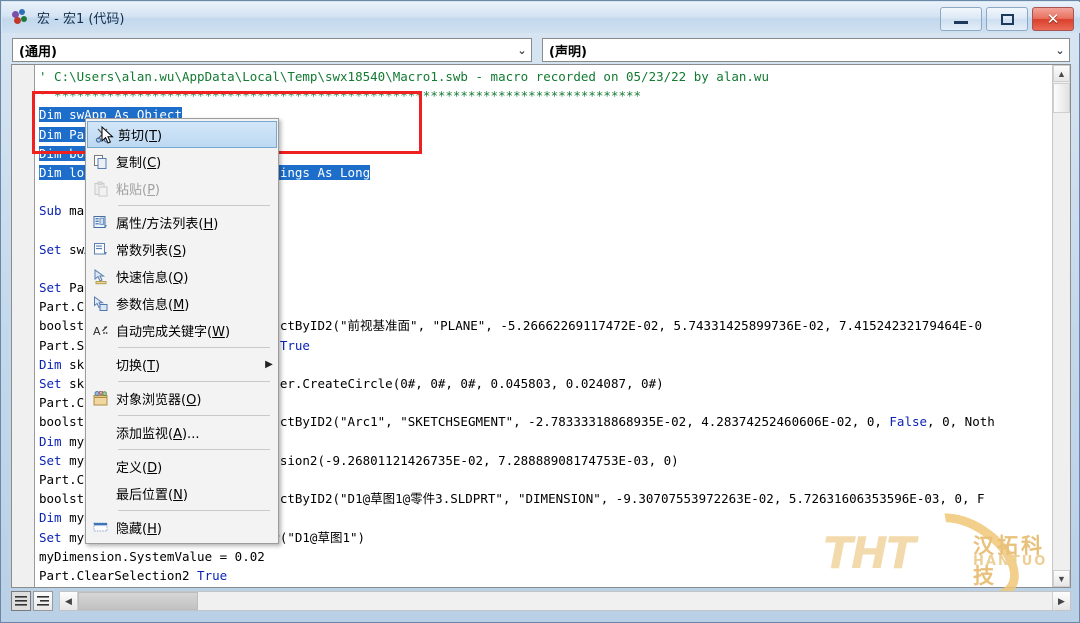  I want to click on quick-info-icon, so click(101, 276).